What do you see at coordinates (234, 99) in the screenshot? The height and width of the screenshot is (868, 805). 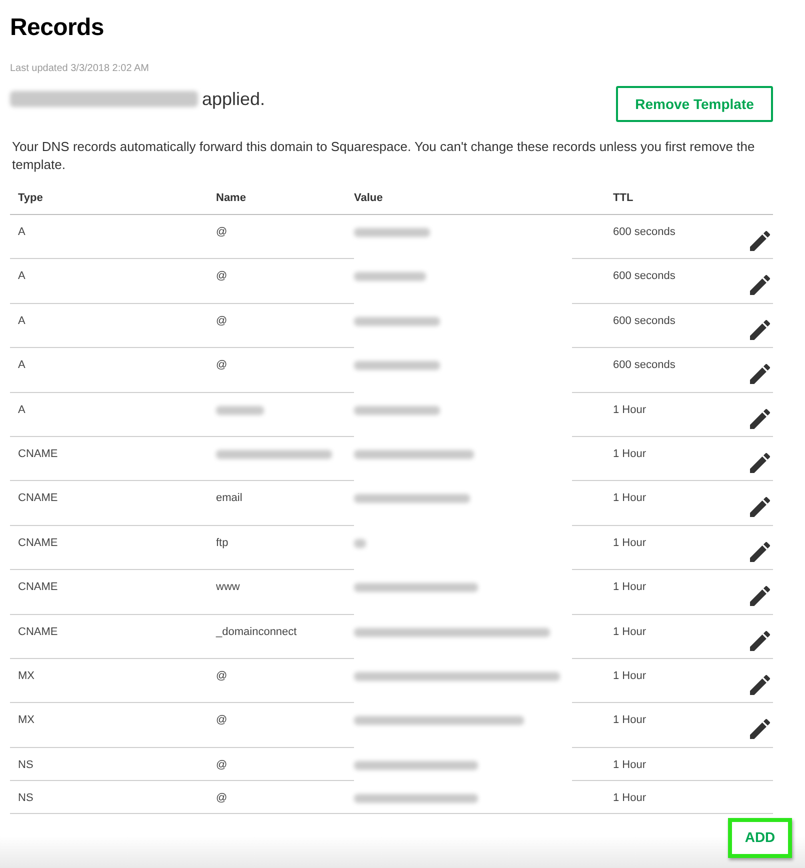 I see `template-applied-text: applied.` at bounding box center [234, 99].